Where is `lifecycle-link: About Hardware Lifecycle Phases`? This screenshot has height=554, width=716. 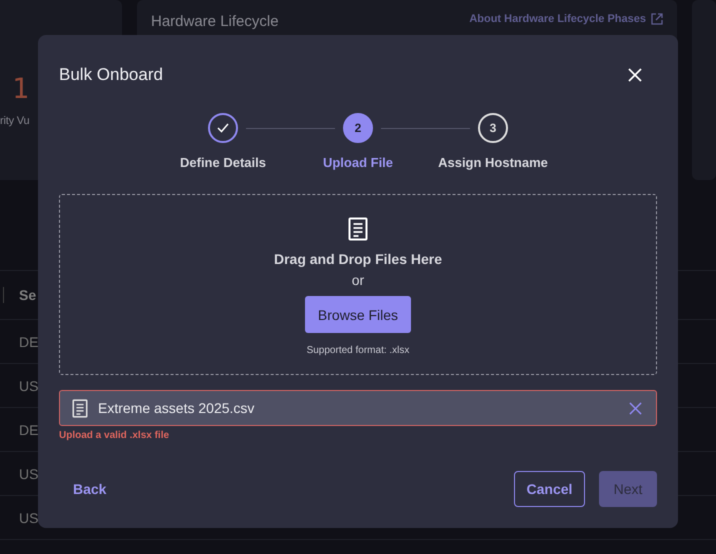 lifecycle-link: About Hardware Lifecycle Phases is located at coordinates (566, 19).